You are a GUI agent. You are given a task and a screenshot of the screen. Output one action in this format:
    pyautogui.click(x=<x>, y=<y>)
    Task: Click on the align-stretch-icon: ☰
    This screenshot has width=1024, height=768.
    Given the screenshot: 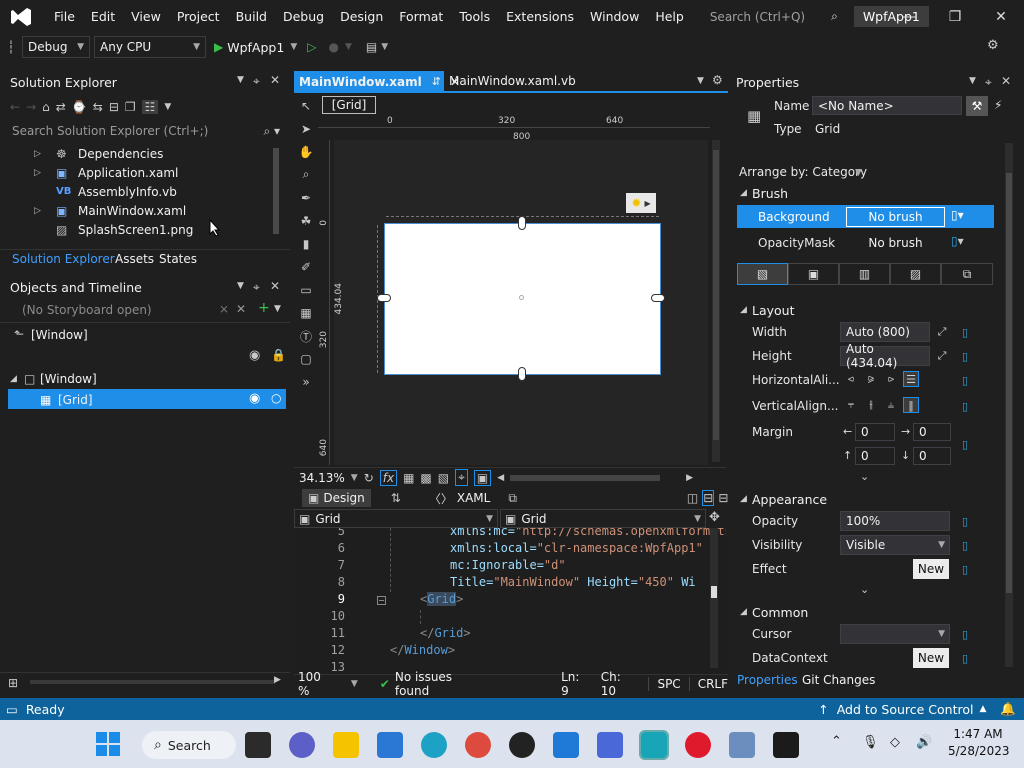 What is the action you would take?
    pyautogui.click(x=911, y=379)
    